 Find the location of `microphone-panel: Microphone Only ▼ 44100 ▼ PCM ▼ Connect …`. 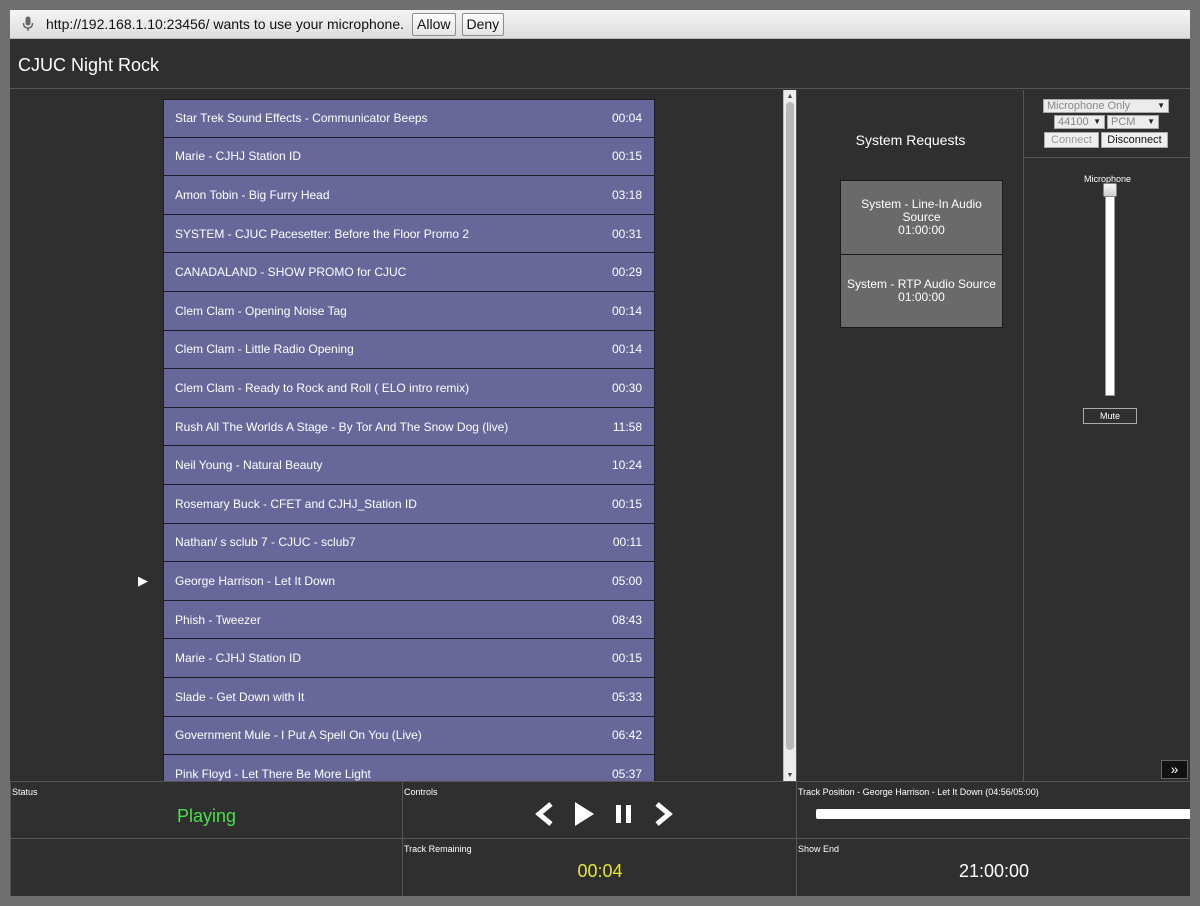

microphone-panel: Microphone Only ▼ 44100 ▼ PCM ▼ Connect … is located at coordinates (1106, 435).